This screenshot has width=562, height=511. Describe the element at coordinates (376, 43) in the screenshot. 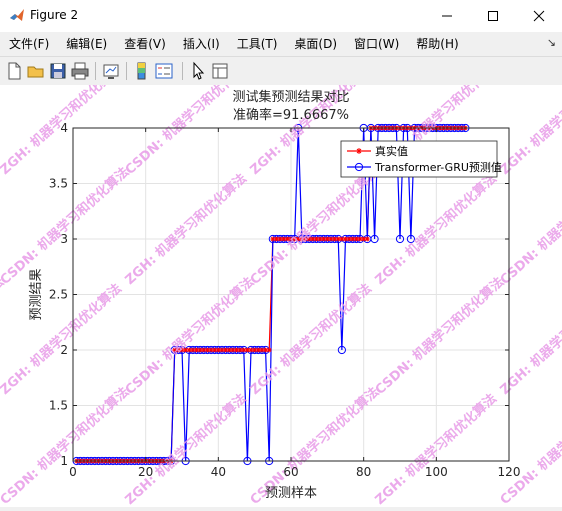

I see `menu-window: 窗口(W)` at that location.